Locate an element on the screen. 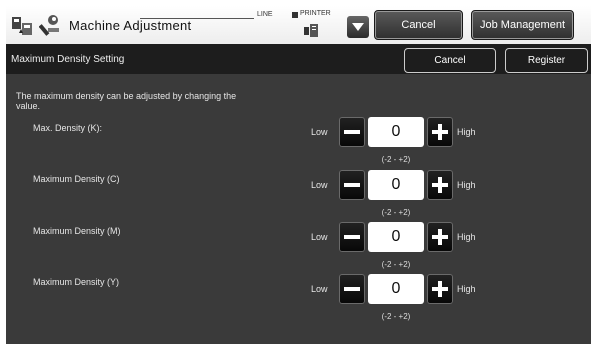 This screenshot has height=351, width=598. top-cancel-button: Cancel is located at coordinates (418, 25).